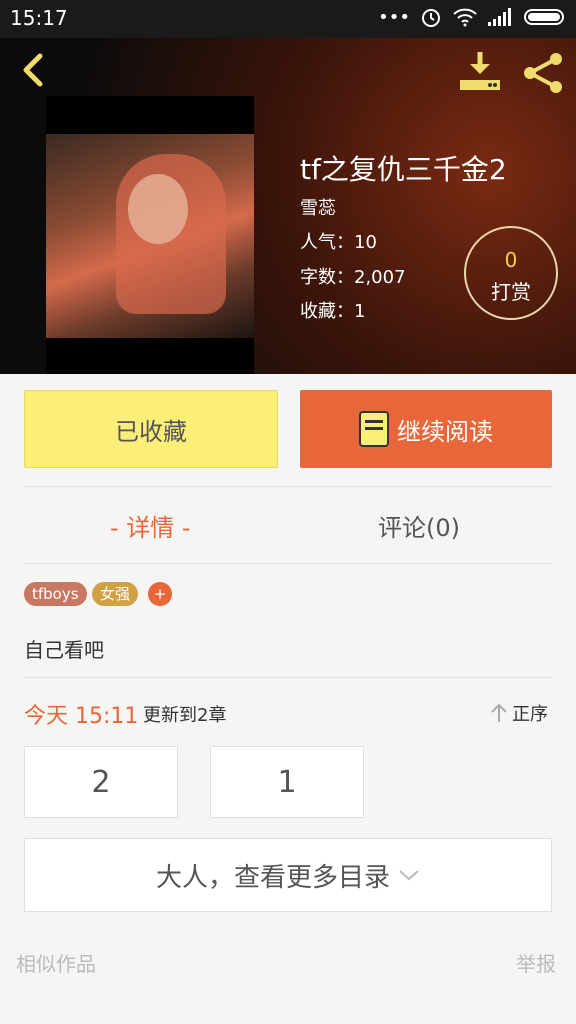 The height and width of the screenshot is (1024, 576). Describe the element at coordinates (394, 17) in the screenshot. I see `more-dots-icon: •••` at that location.